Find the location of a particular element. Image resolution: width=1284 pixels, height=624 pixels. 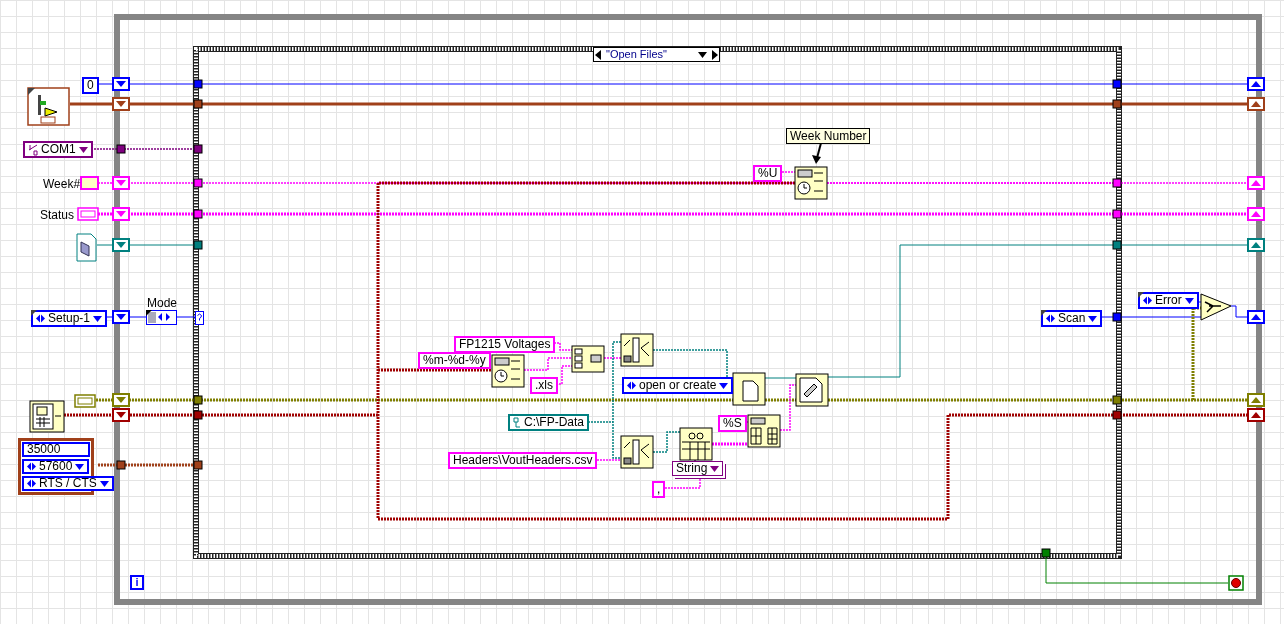

grid-node-icon is located at coordinates (764, 431).